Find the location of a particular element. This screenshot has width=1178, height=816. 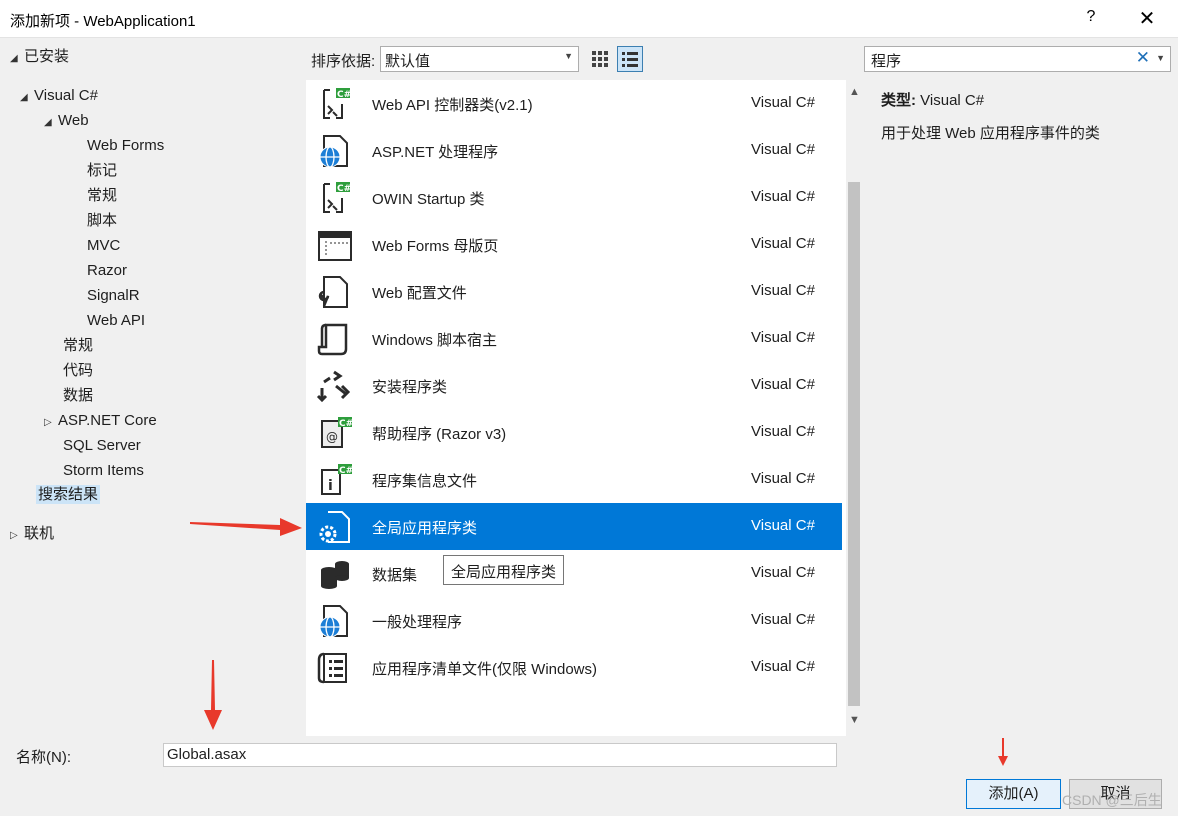

globe-handler-icon is located at coordinates (333, 621).